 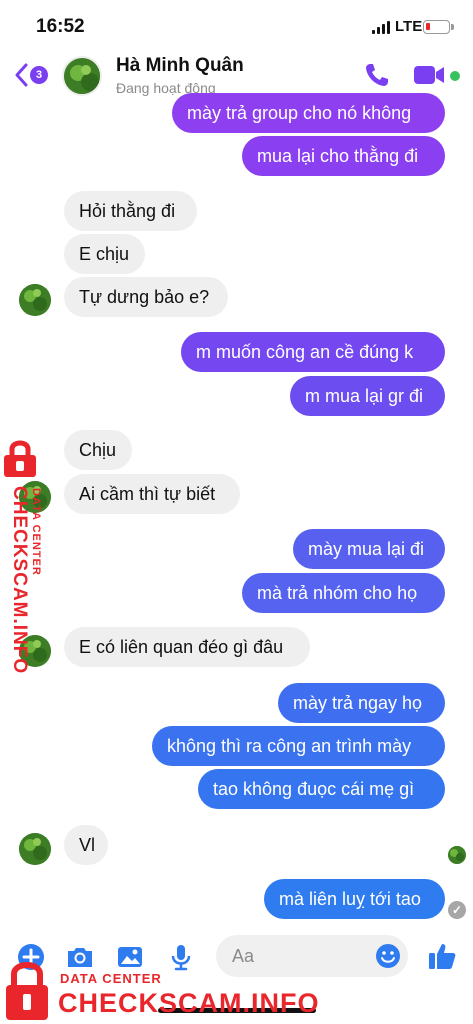 I want to click on message-bubble-out: mày trả ngay họ, so click(x=361, y=703).